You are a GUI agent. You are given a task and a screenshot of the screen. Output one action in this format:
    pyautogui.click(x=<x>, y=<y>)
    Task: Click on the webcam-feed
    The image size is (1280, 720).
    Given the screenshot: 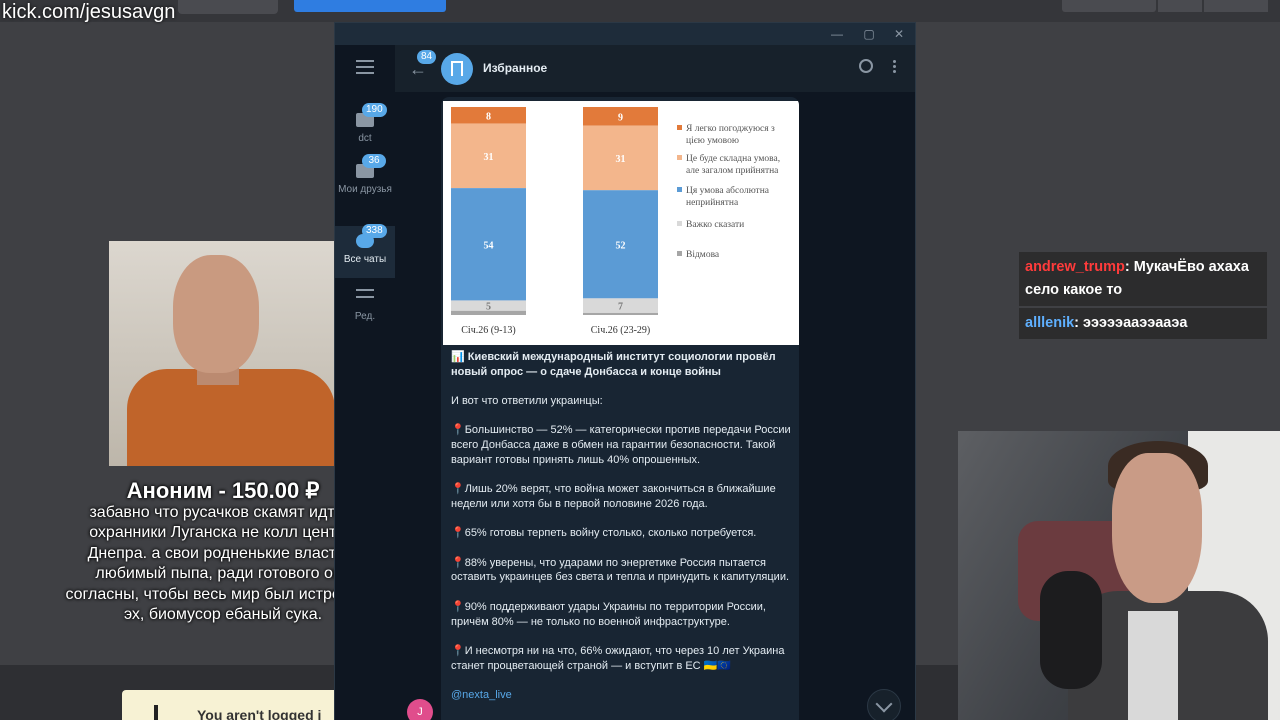 What is the action you would take?
    pyautogui.click(x=1119, y=575)
    